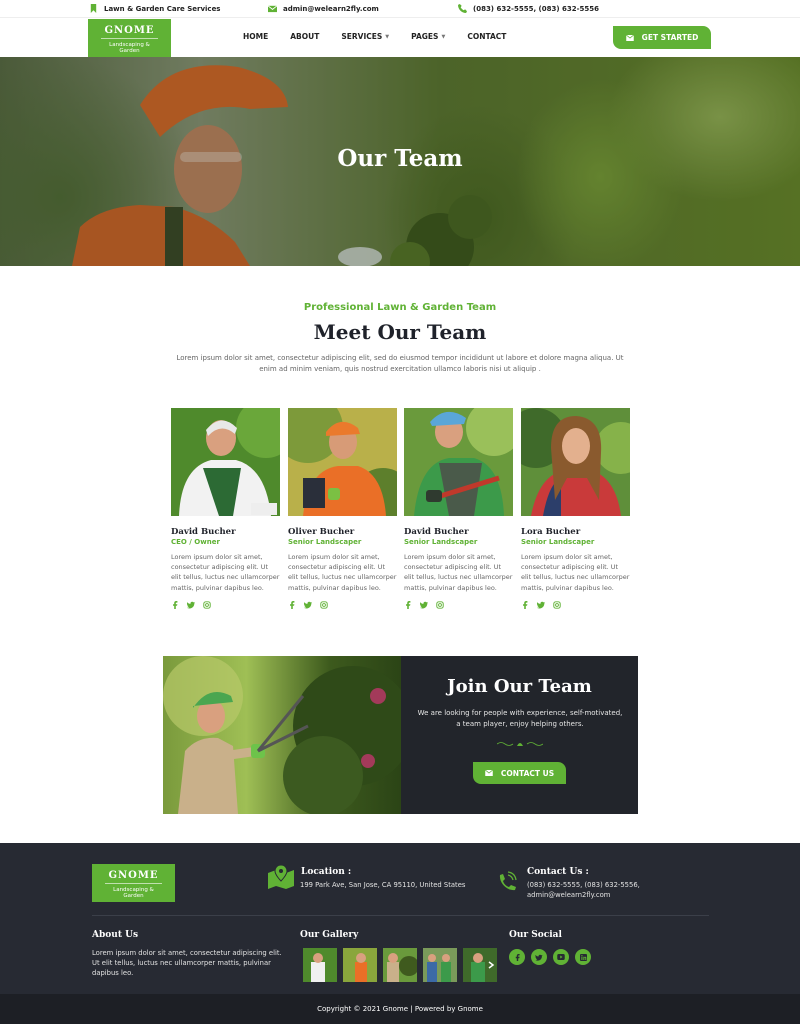  I want to click on nav-services: SERVICES ▼, so click(365, 36).